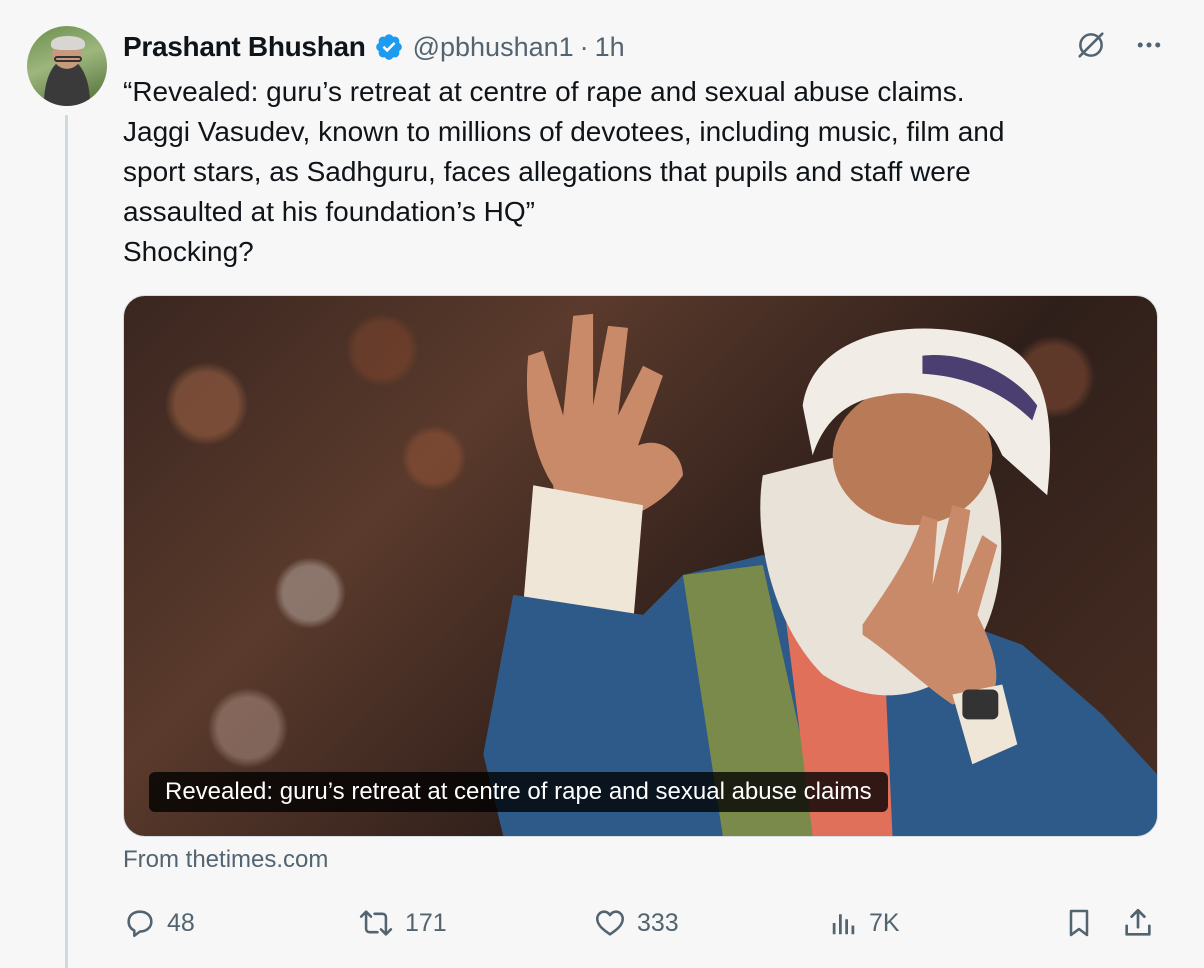 The image size is (1204, 968). I want to click on bookmark-button, so click(1079, 923).